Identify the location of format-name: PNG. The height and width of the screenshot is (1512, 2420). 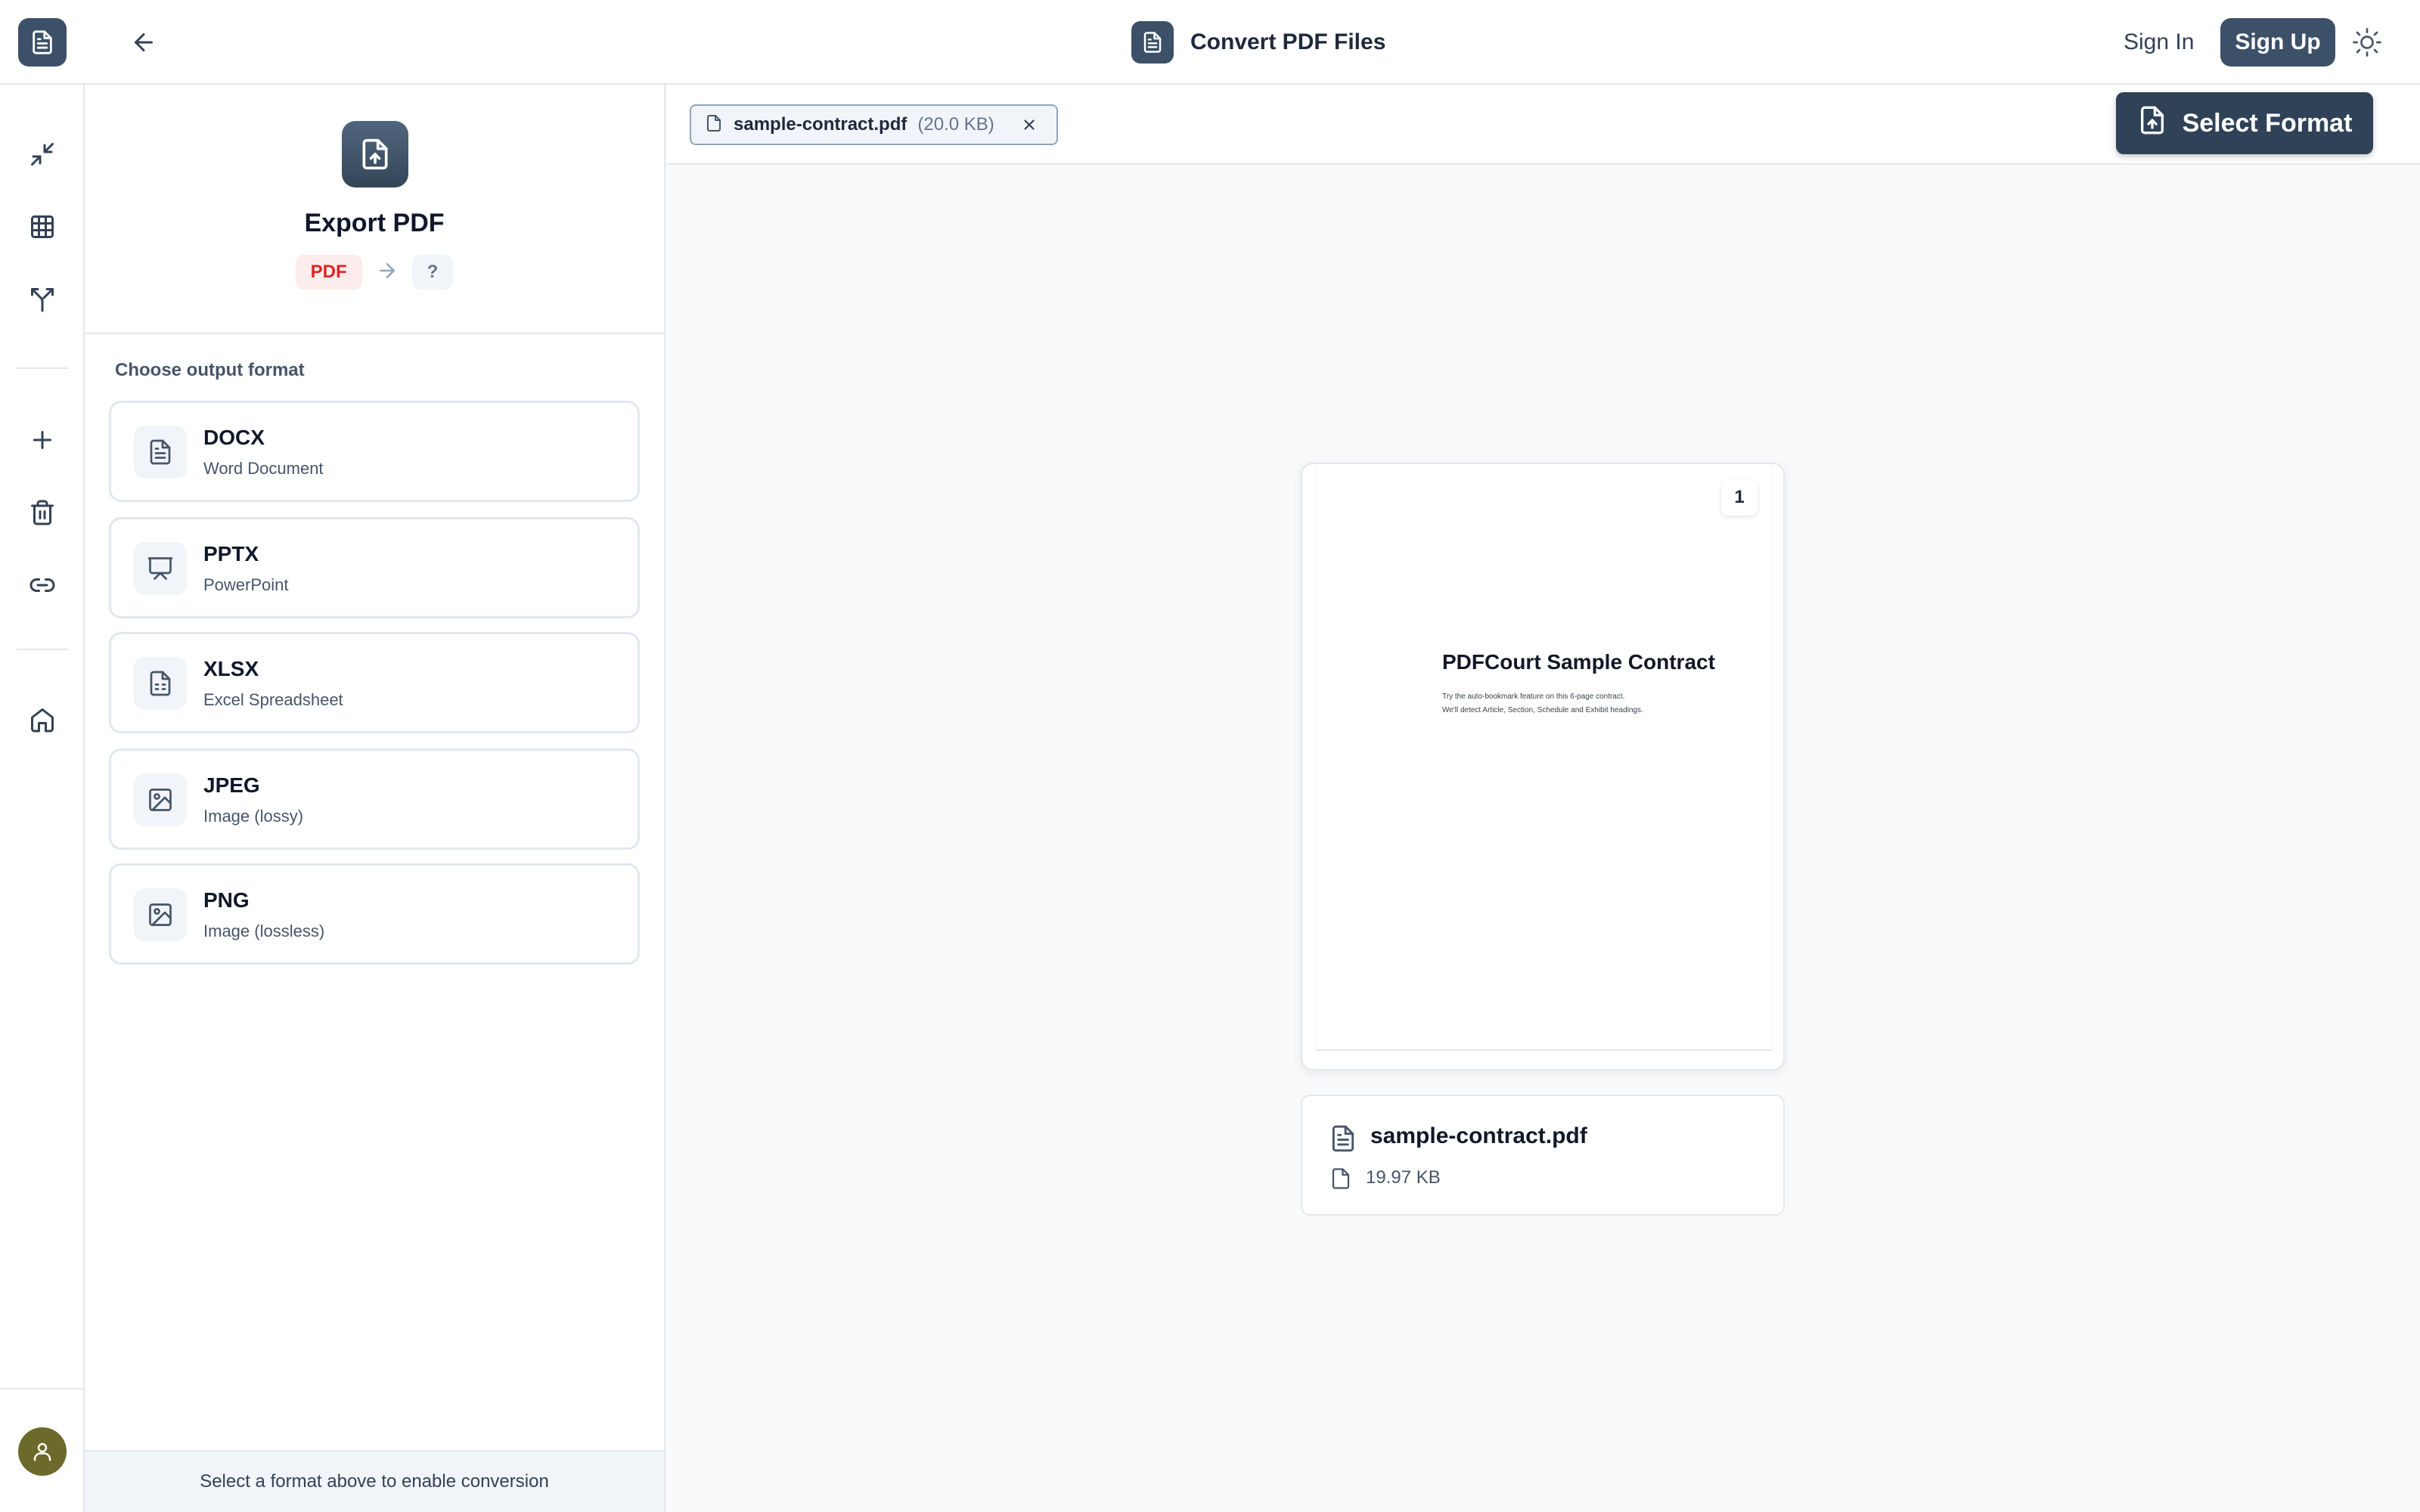
(226, 900).